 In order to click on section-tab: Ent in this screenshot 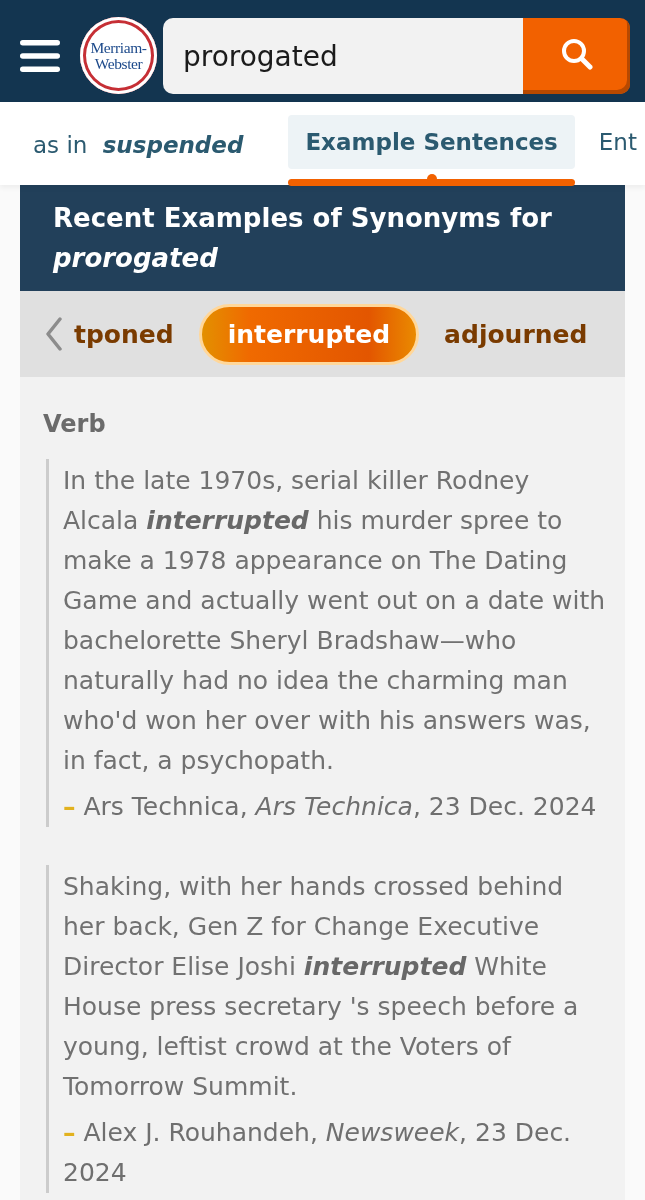, I will do `click(617, 142)`.